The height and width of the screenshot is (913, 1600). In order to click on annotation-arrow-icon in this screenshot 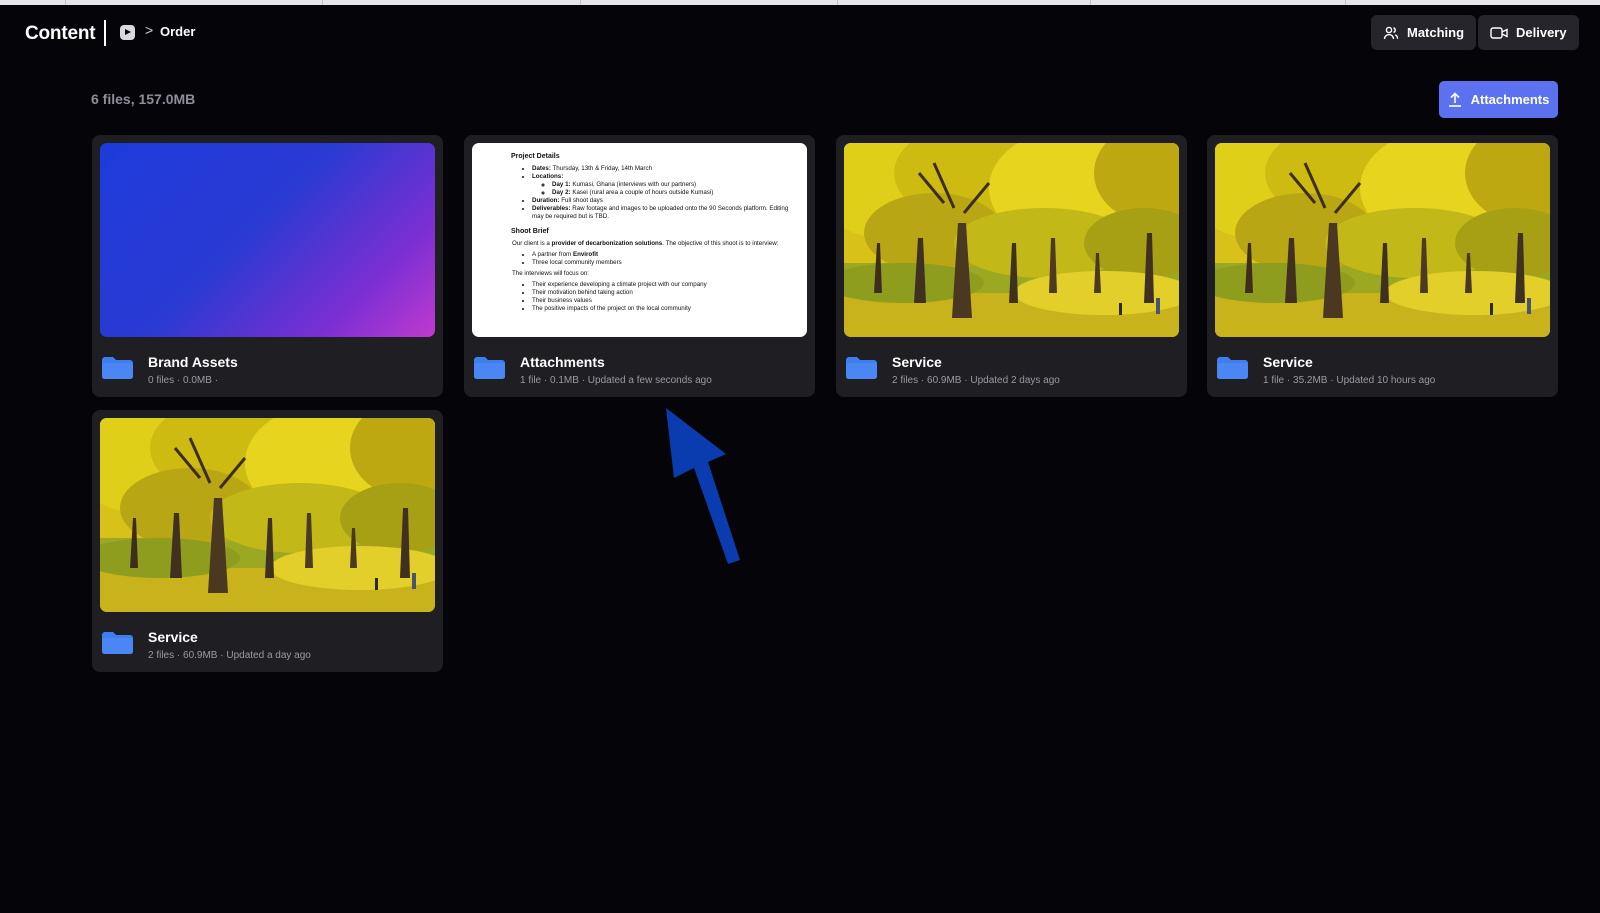, I will do `click(703, 486)`.